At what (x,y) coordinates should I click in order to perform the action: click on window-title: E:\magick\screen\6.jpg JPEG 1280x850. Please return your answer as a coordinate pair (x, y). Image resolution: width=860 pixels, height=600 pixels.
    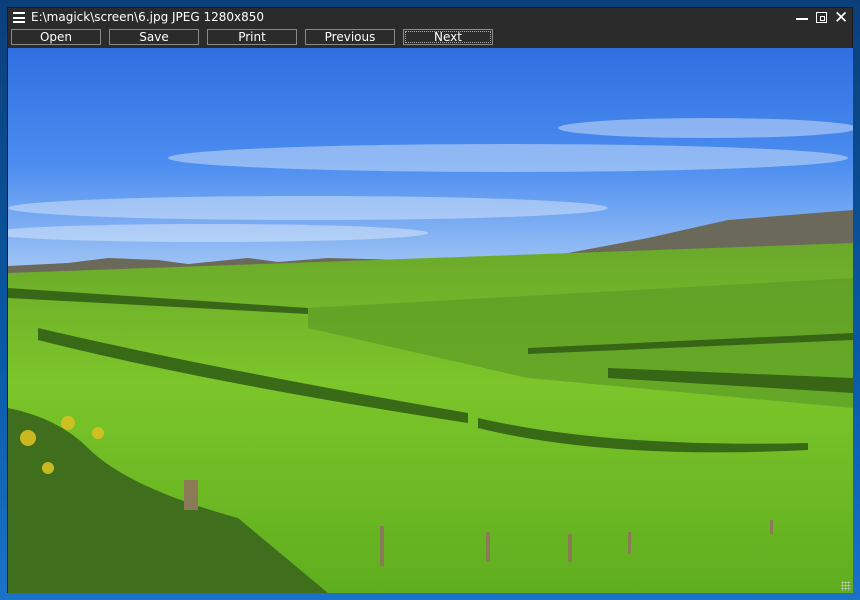
    Looking at the image, I should click on (148, 17).